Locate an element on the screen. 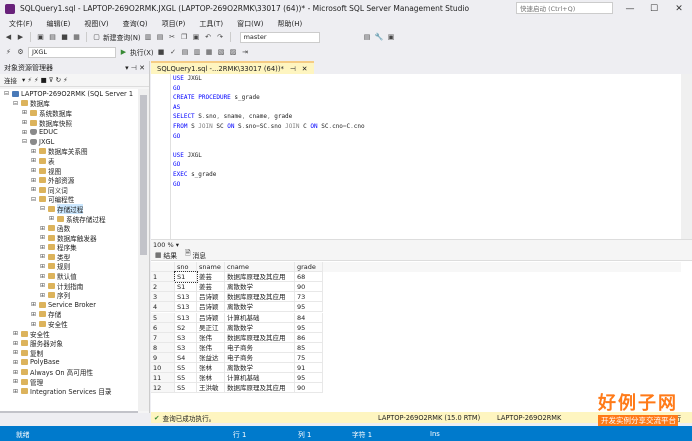 The image size is (692, 441). results-icon: ▧ is located at coordinates (221, 52).